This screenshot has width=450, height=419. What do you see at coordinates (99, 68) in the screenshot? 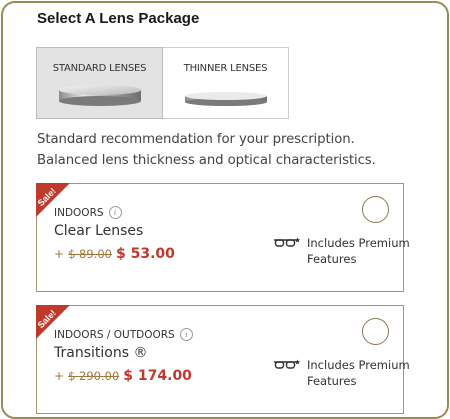
I see `tab-label: STANDARD LENSES` at bounding box center [99, 68].